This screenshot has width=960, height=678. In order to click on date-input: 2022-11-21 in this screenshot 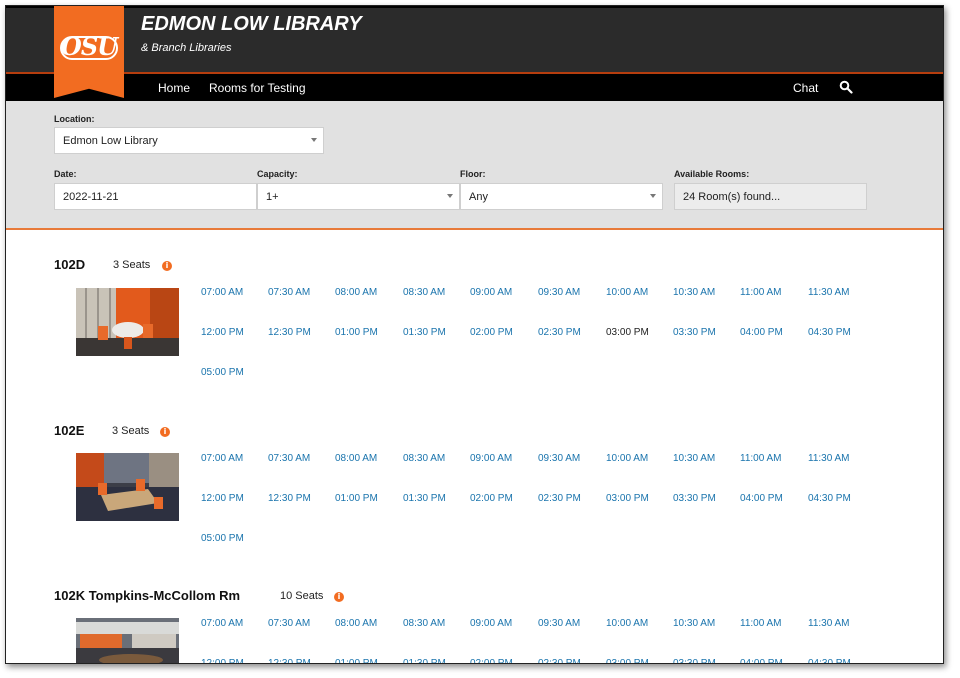, I will do `click(155, 196)`.